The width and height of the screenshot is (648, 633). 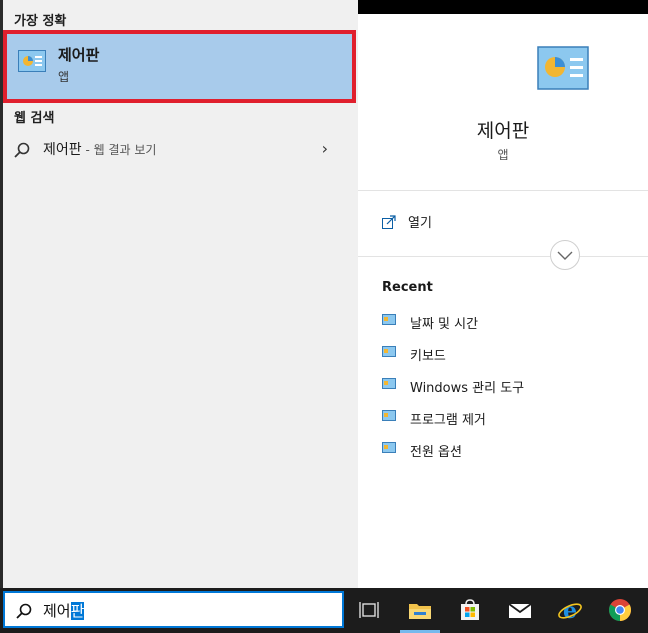 I want to click on mail-icon, so click(x=520, y=610).